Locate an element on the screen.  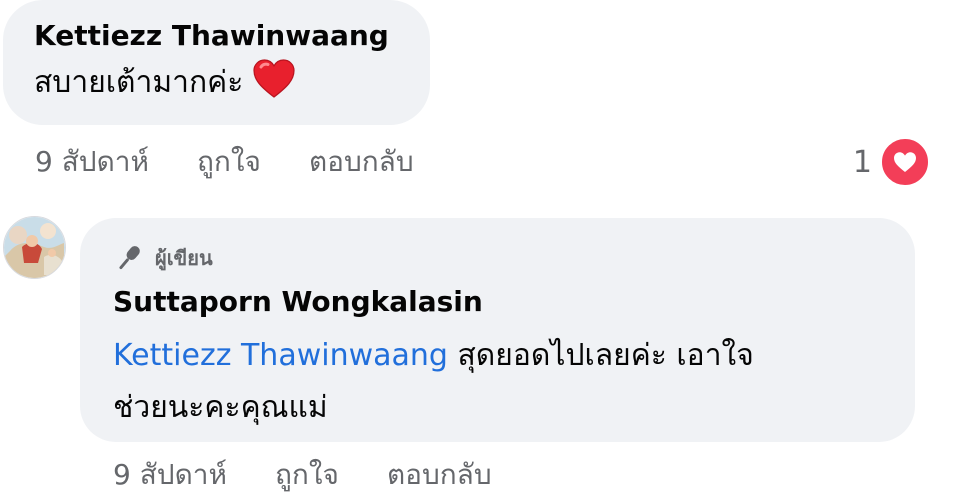
reaction-summary: 1 is located at coordinates (891, 162).